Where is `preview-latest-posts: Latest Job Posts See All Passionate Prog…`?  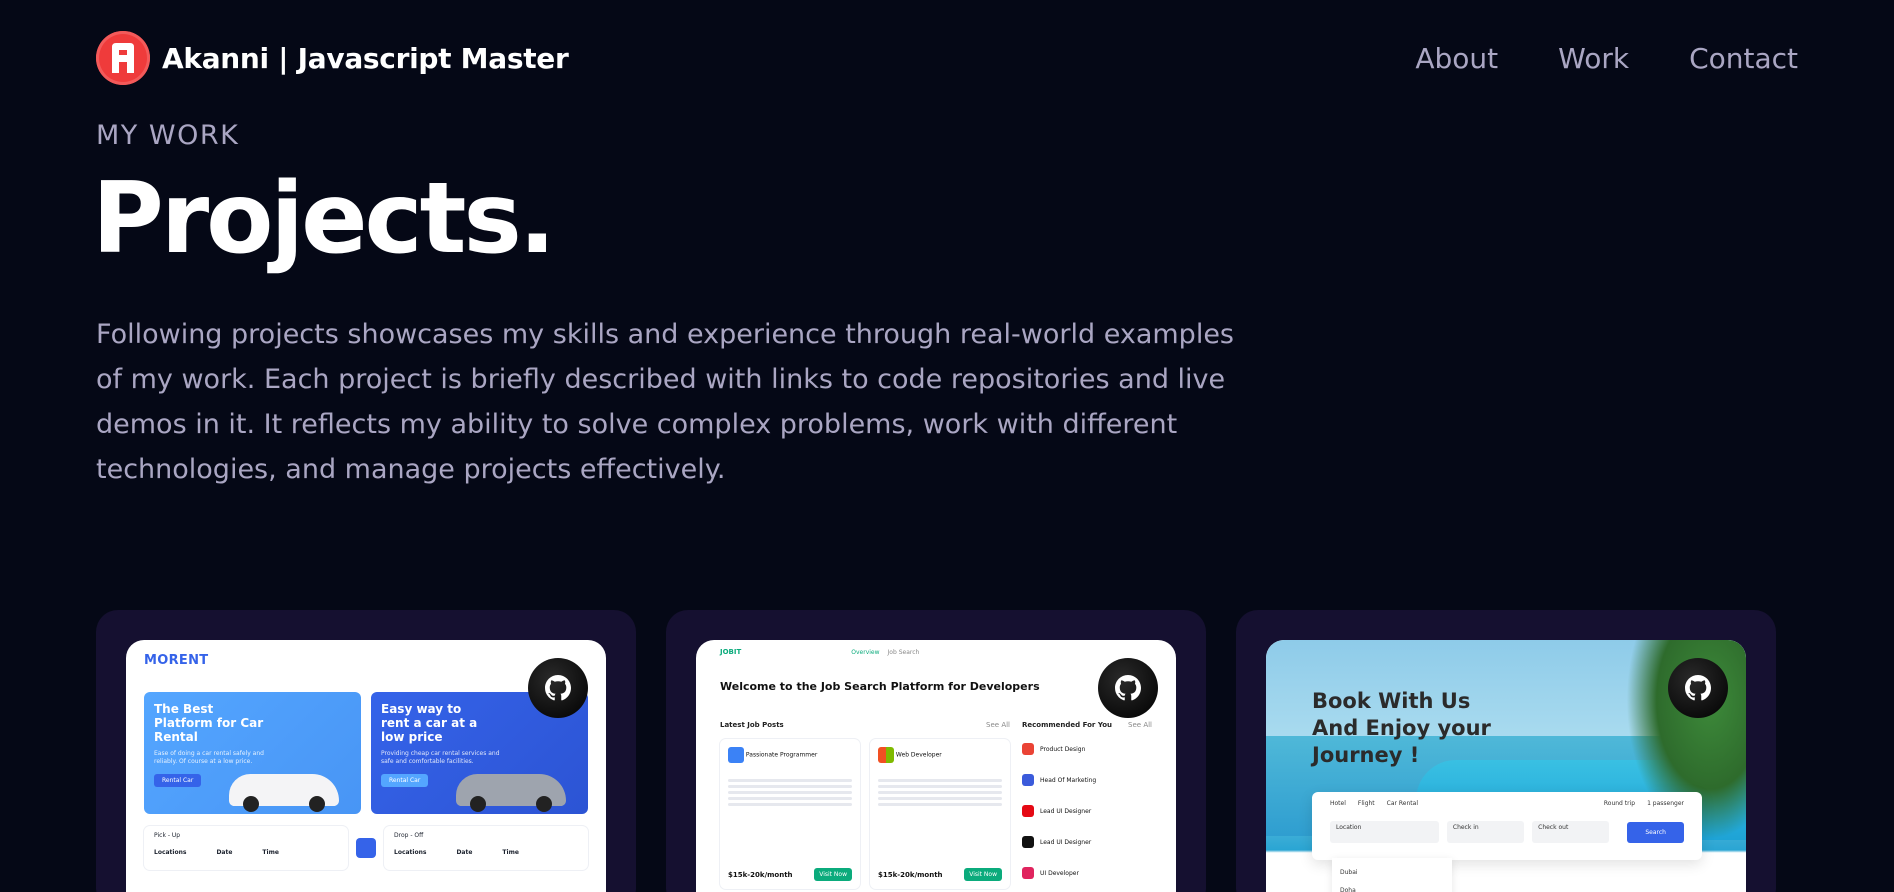
preview-latest-posts: Latest Job Posts See All Passionate Prog… is located at coordinates (865, 805).